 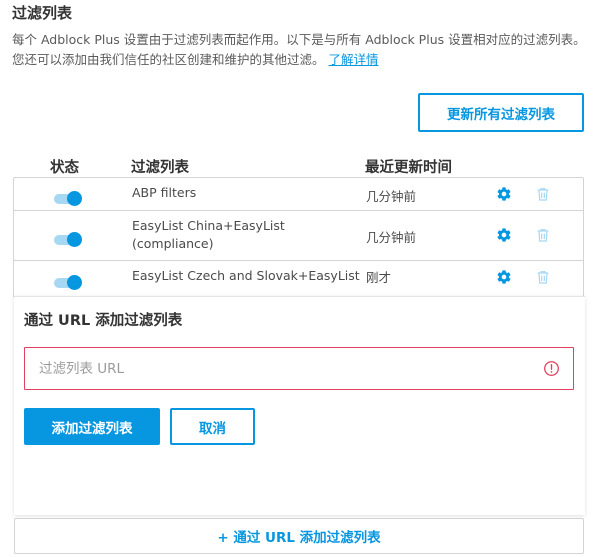 I want to click on filter-url-input, so click(x=299, y=368).